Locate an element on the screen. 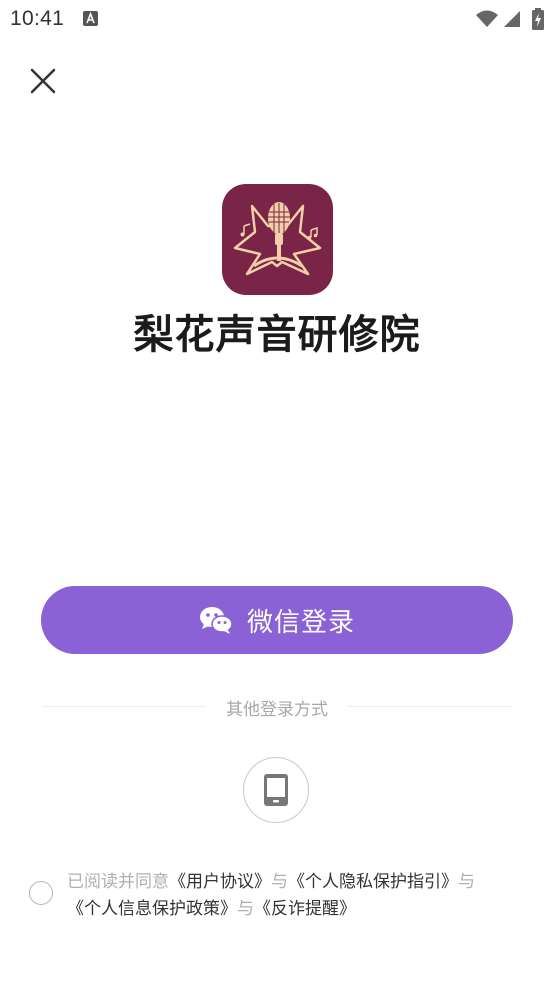  close-button is located at coordinates (43, 81).